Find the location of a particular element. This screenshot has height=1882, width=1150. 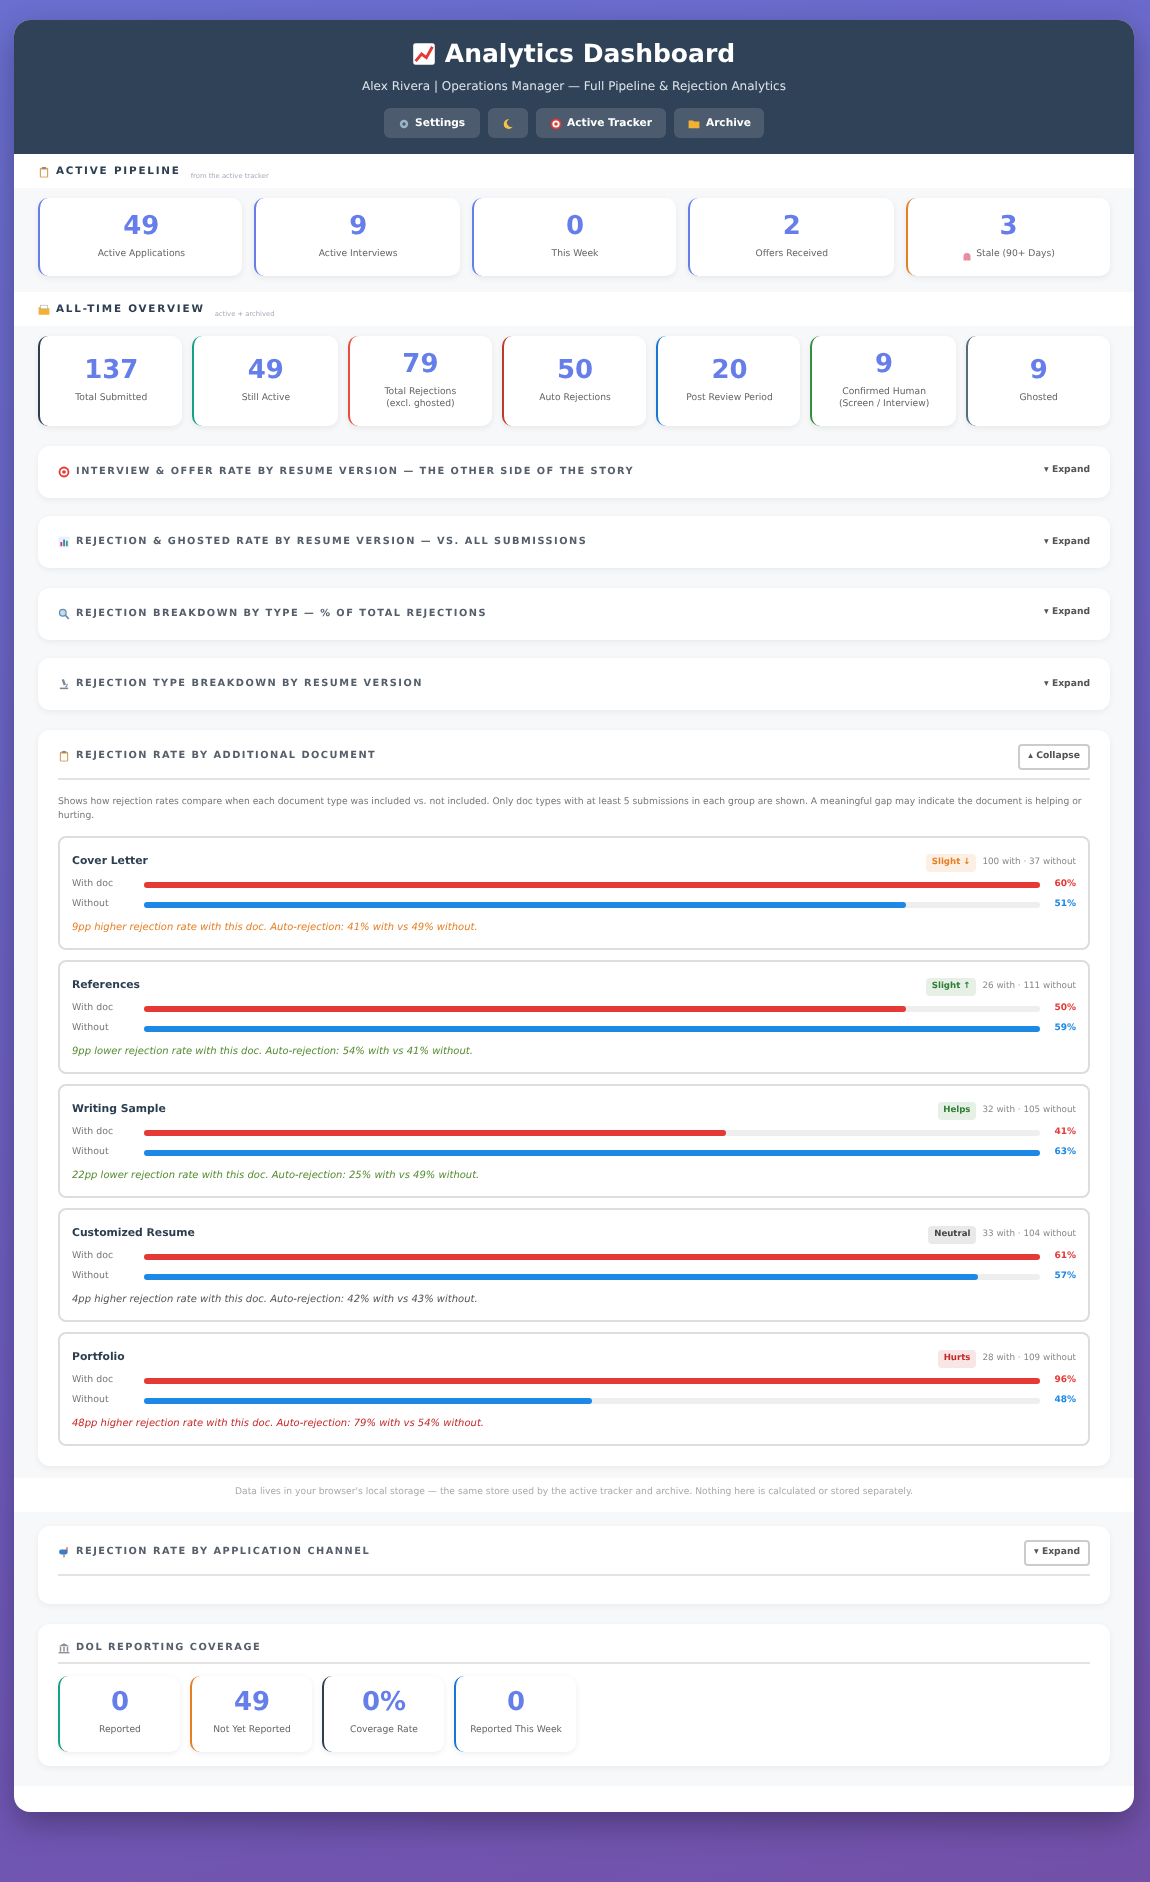

stat-value: 3 is located at coordinates (1008, 227).